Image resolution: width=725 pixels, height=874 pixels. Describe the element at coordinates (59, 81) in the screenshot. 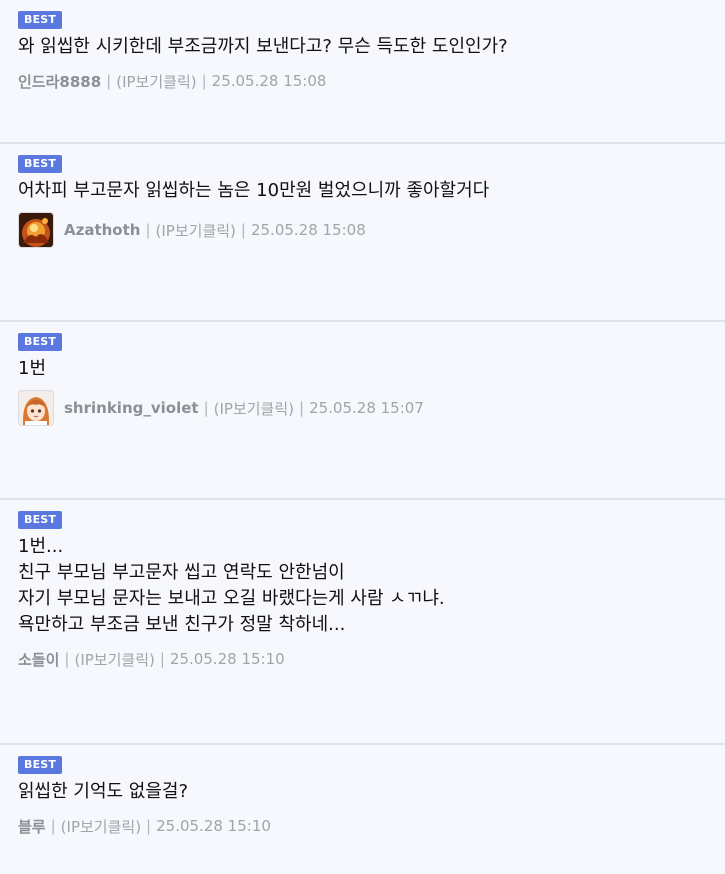

I see `author-name: 인드라8888` at that location.